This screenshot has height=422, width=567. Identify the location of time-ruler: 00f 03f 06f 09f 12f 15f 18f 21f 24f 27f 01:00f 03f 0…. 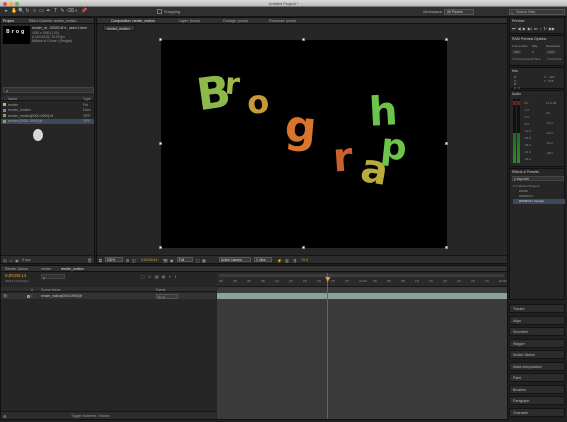
(362, 280).